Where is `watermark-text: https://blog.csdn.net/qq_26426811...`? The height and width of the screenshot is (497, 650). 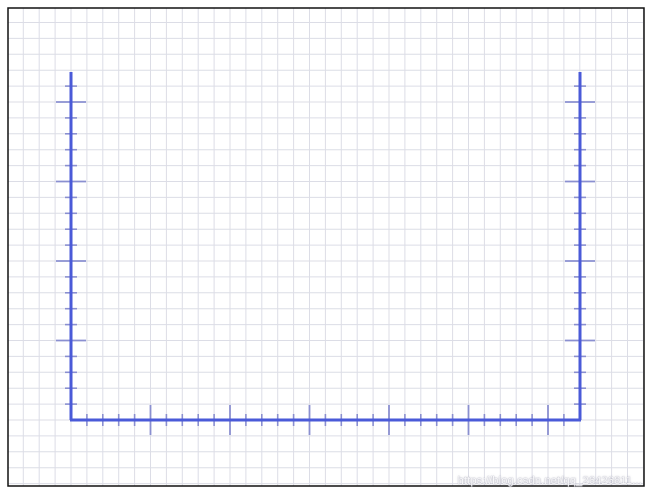 watermark-text: https://blog.csdn.net/qq_26426811... is located at coordinates (549, 481).